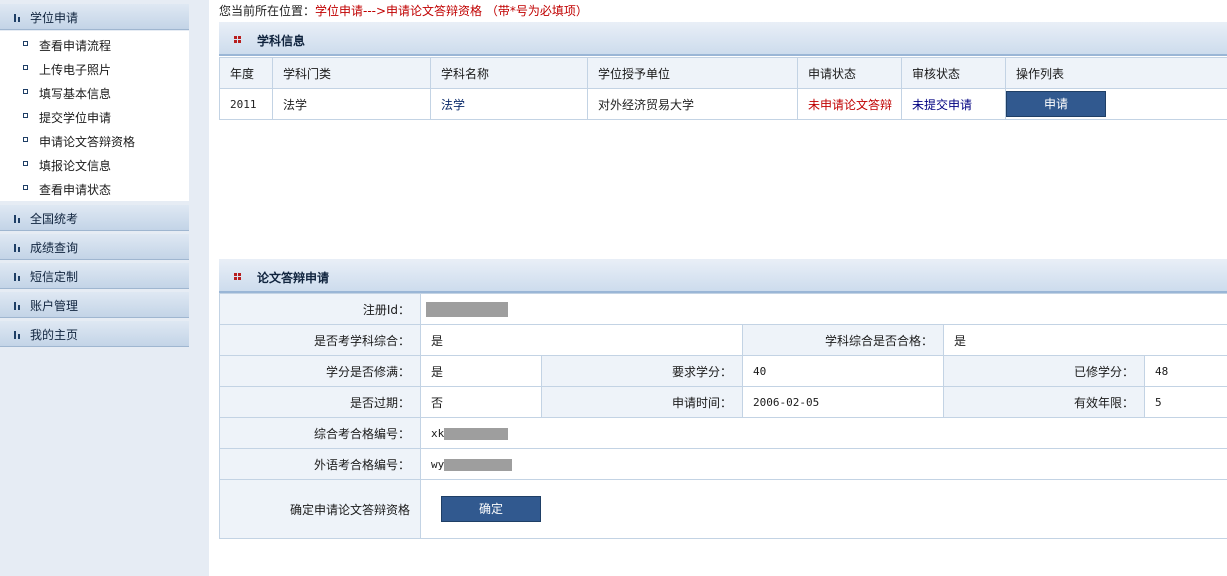  I want to click on nav-section-label: 学位申请, so click(54, 18).